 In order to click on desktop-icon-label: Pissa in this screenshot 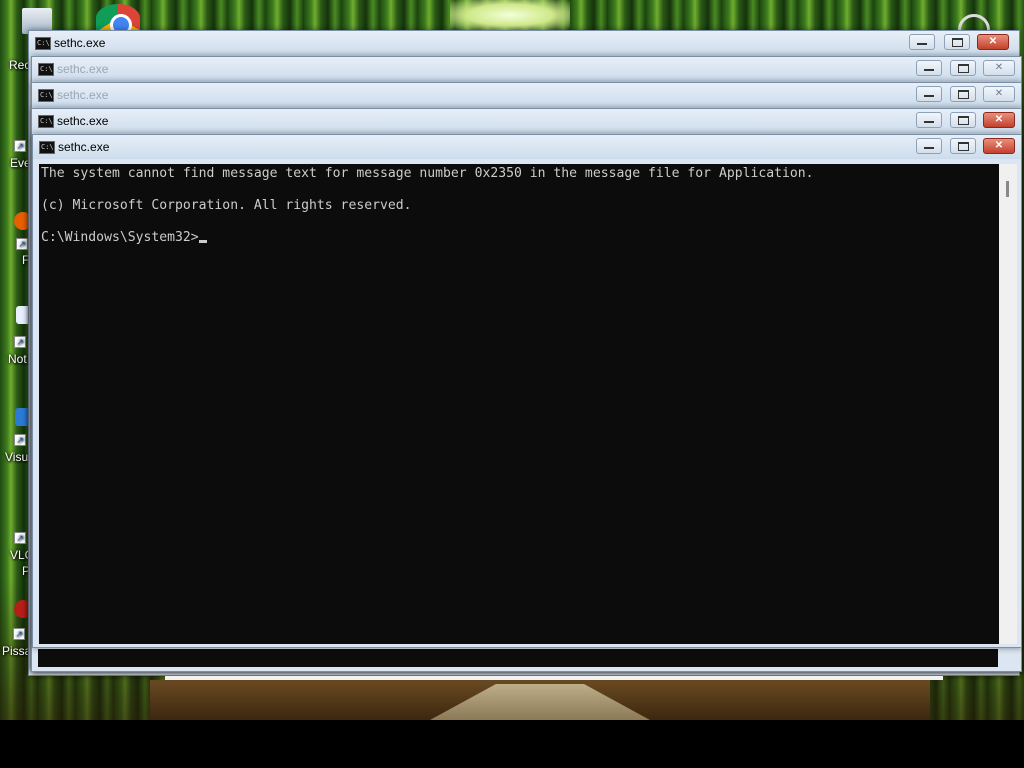, I will do `click(17, 651)`.